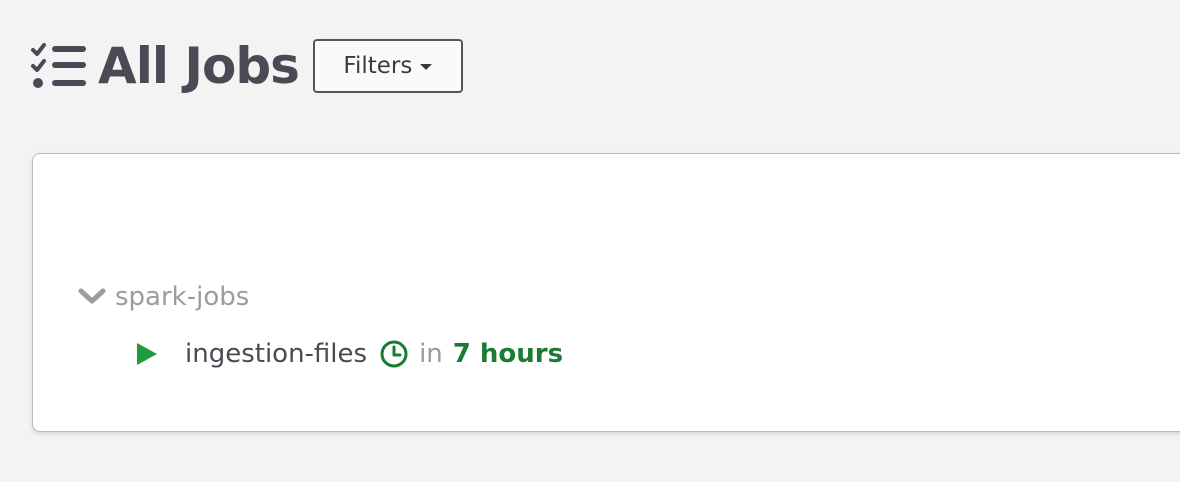 The image size is (1180, 482). What do you see at coordinates (508, 354) in the screenshot?
I see `next-run-time: 7 hours` at bounding box center [508, 354].